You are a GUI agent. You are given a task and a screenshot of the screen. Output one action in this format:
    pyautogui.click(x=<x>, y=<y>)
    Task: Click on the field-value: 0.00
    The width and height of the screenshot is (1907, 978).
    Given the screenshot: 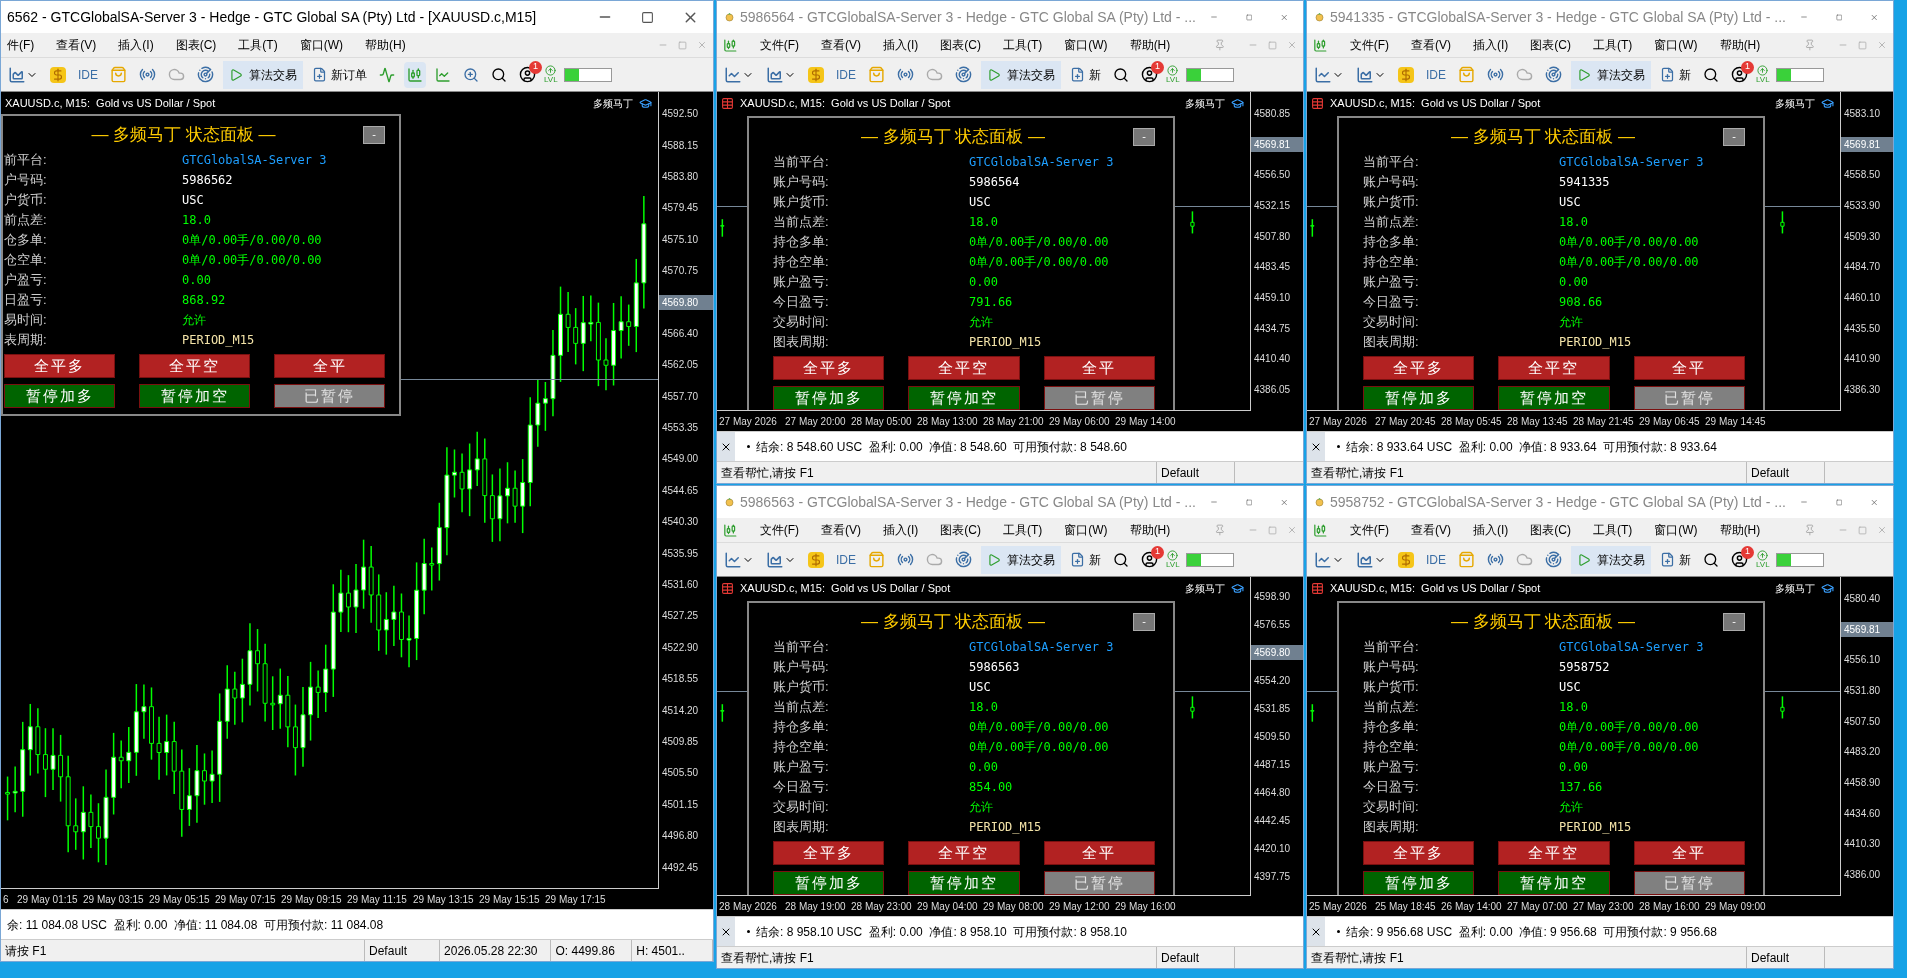 What is the action you would take?
    pyautogui.click(x=983, y=767)
    